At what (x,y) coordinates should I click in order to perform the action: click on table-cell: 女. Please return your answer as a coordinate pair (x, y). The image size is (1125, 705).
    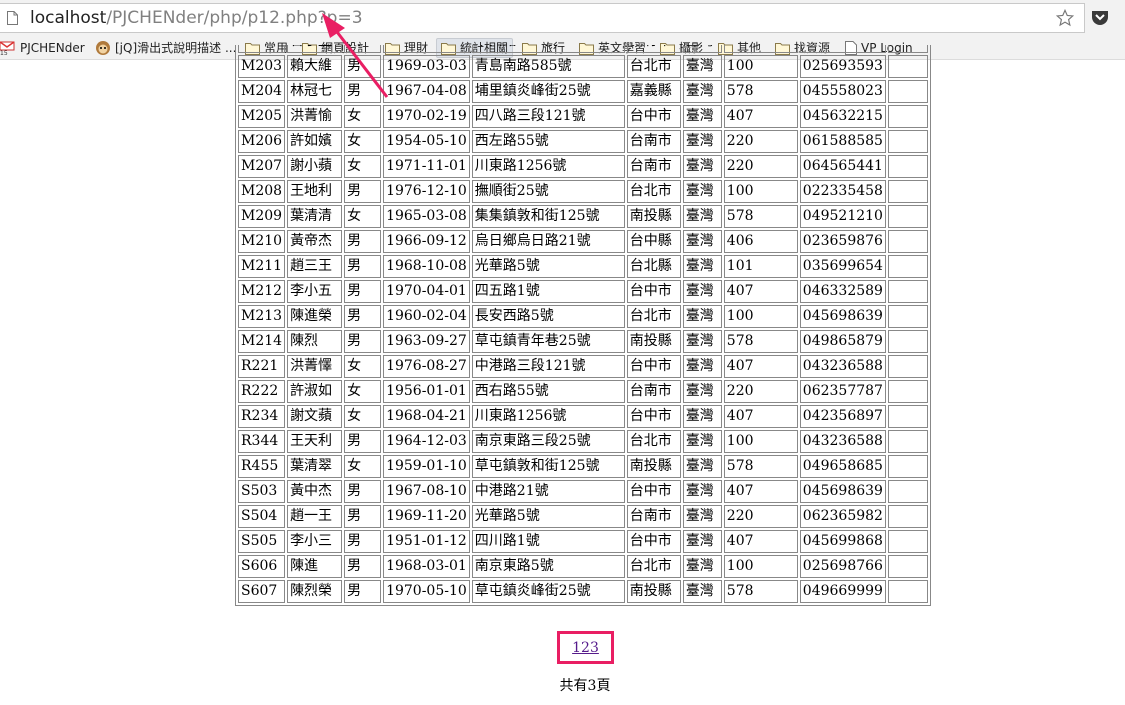
    Looking at the image, I should click on (363, 366).